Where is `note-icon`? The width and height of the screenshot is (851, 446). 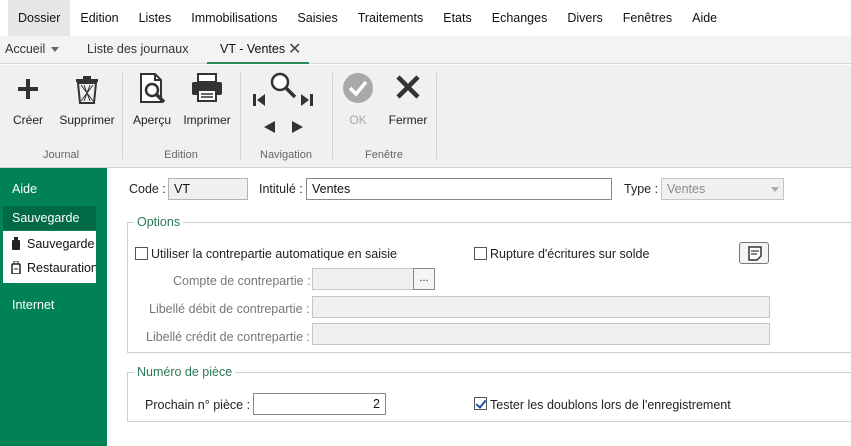
note-icon is located at coordinates (755, 253).